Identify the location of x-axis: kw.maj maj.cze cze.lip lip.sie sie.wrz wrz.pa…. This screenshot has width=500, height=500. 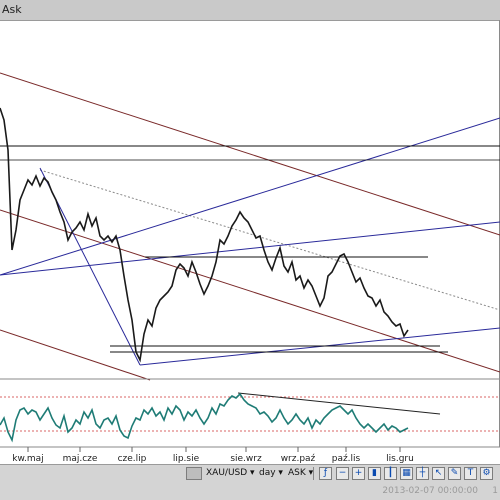
(250, 455).